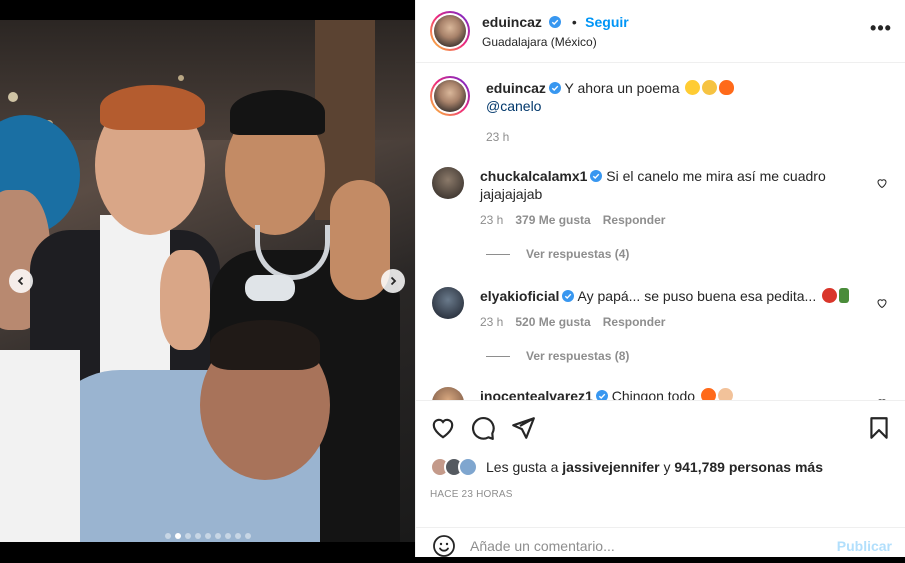 The width and height of the screenshot is (905, 563). Describe the element at coordinates (513, 106) in the screenshot. I see `caption-mention-link: @canelo` at that location.